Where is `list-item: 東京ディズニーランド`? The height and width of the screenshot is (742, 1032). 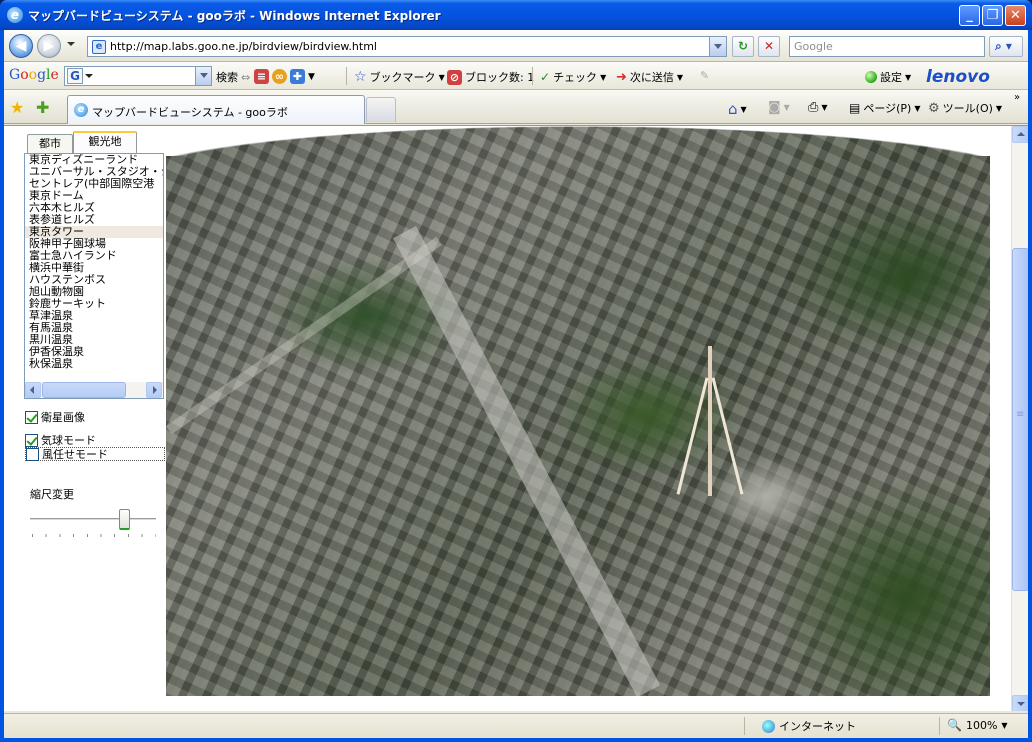
list-item: 東京ディズニーランド is located at coordinates (94, 160).